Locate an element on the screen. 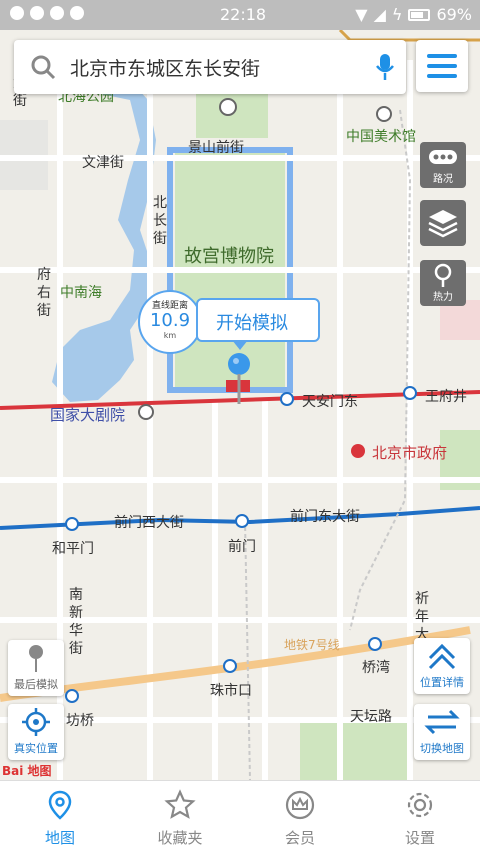 Image resolution: width=480 pixels, height=853 pixels. menu-icon is located at coordinates (442, 56).